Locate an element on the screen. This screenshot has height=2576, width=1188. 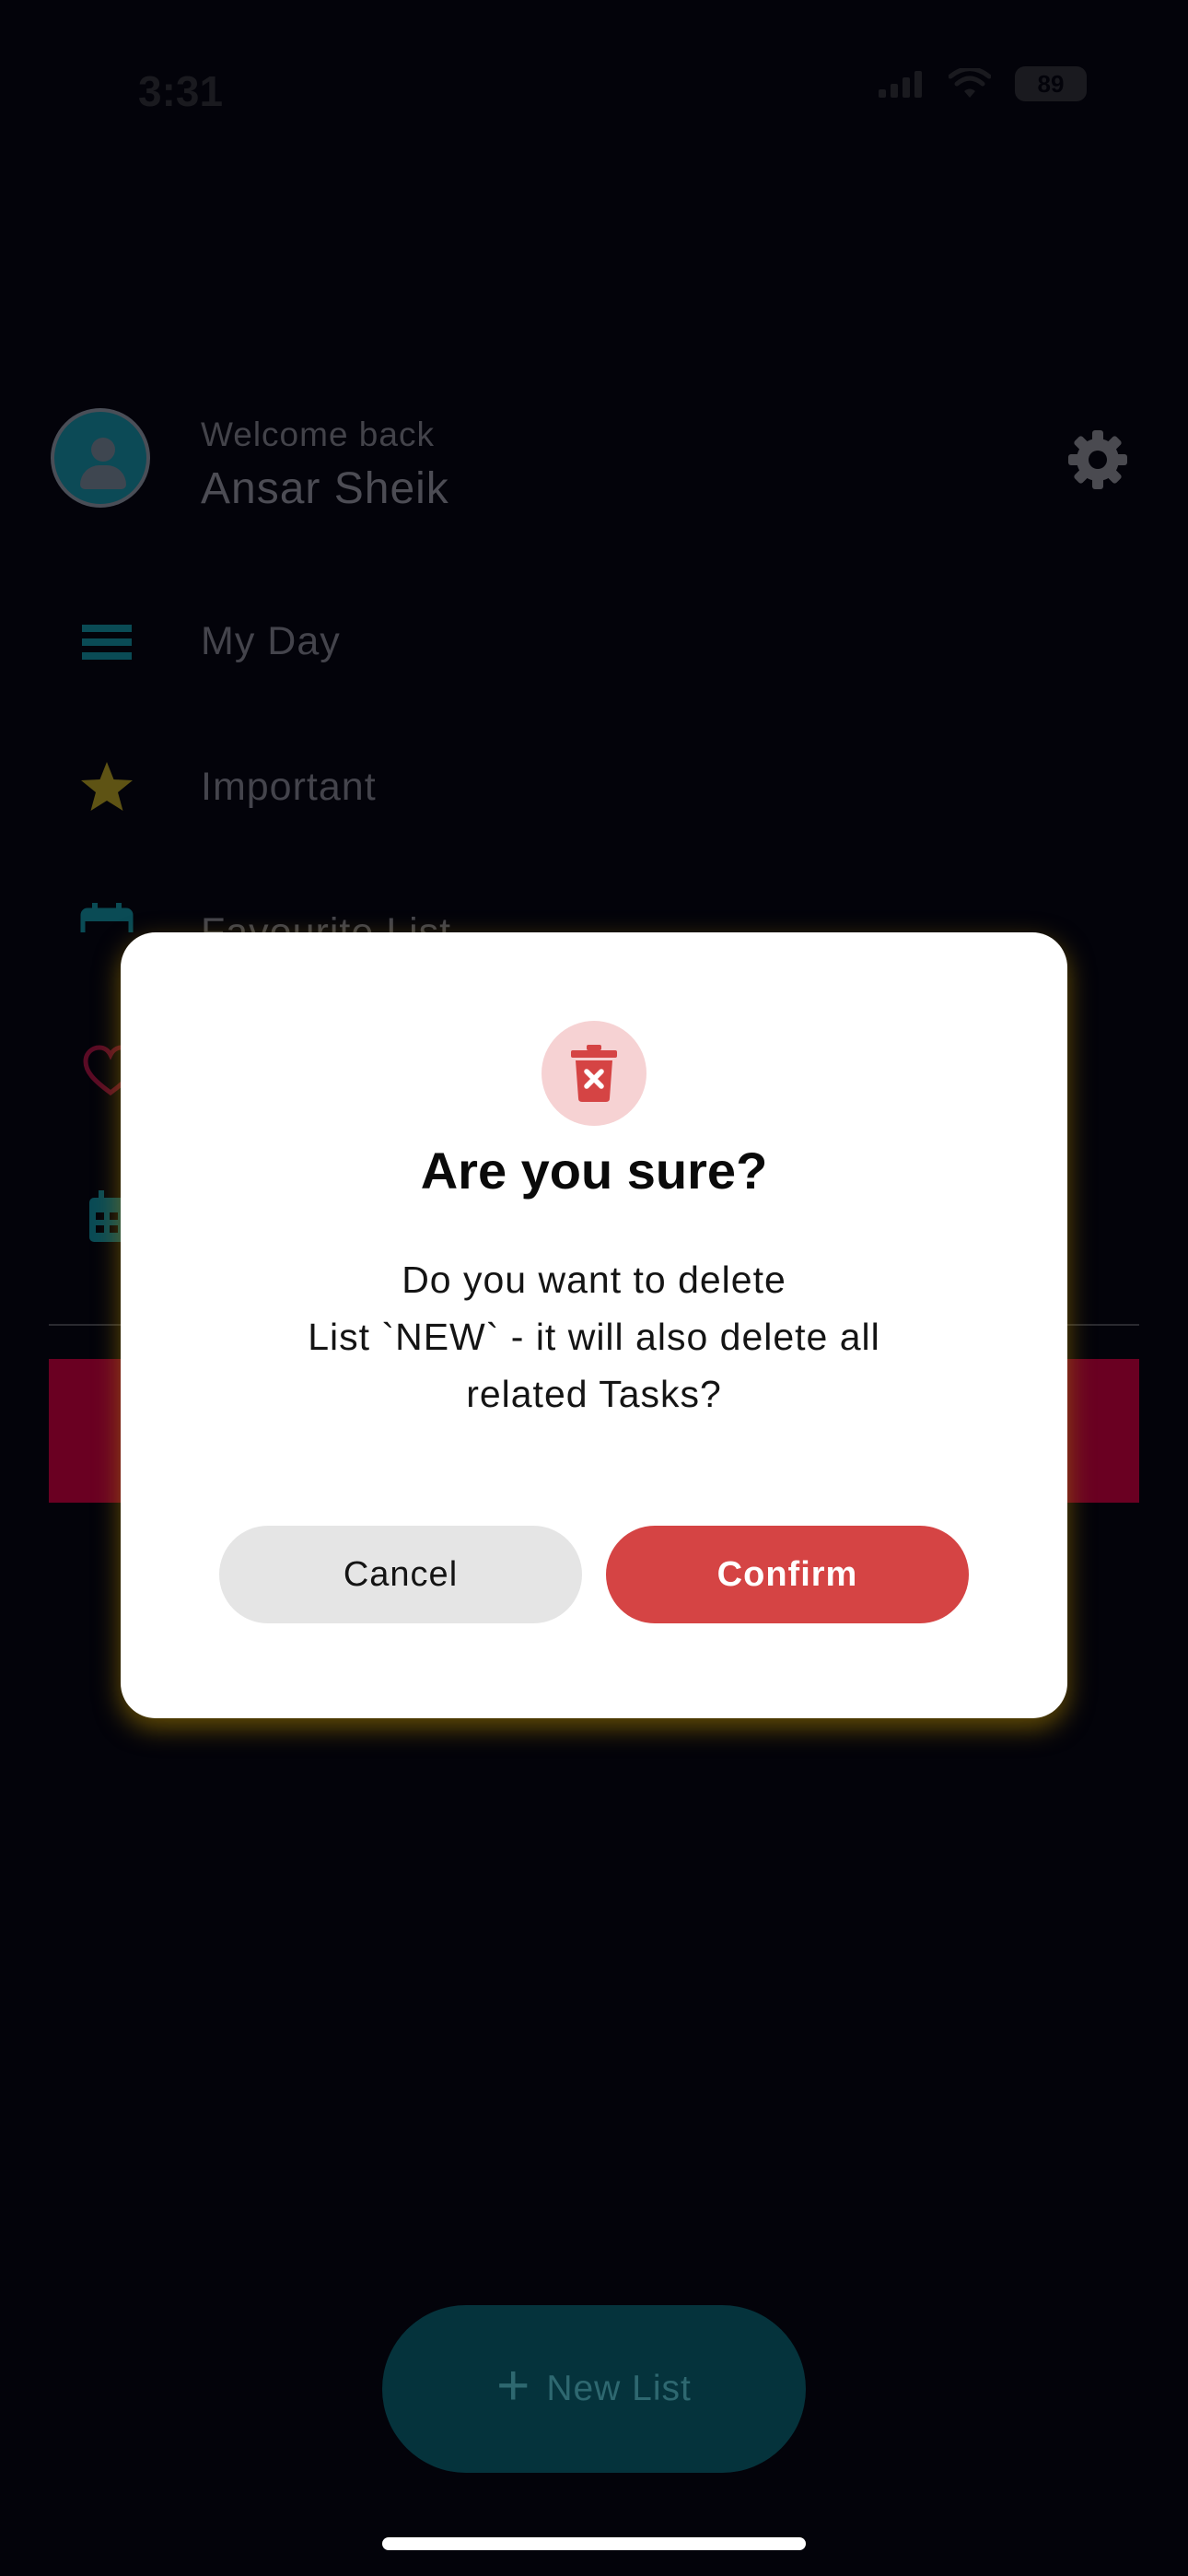
menu-item-favourites is located at coordinates (86, 1071).